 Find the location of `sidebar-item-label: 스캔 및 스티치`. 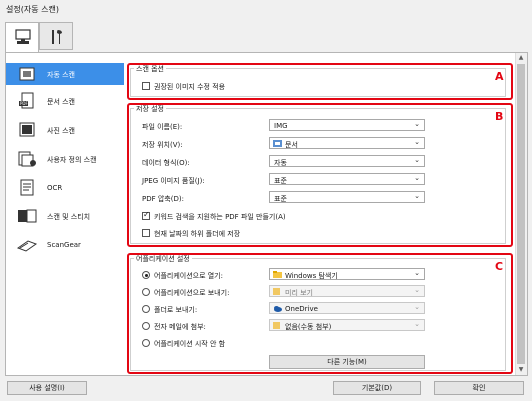

sidebar-item-label: 스캔 및 스티치 is located at coordinates (69, 217).